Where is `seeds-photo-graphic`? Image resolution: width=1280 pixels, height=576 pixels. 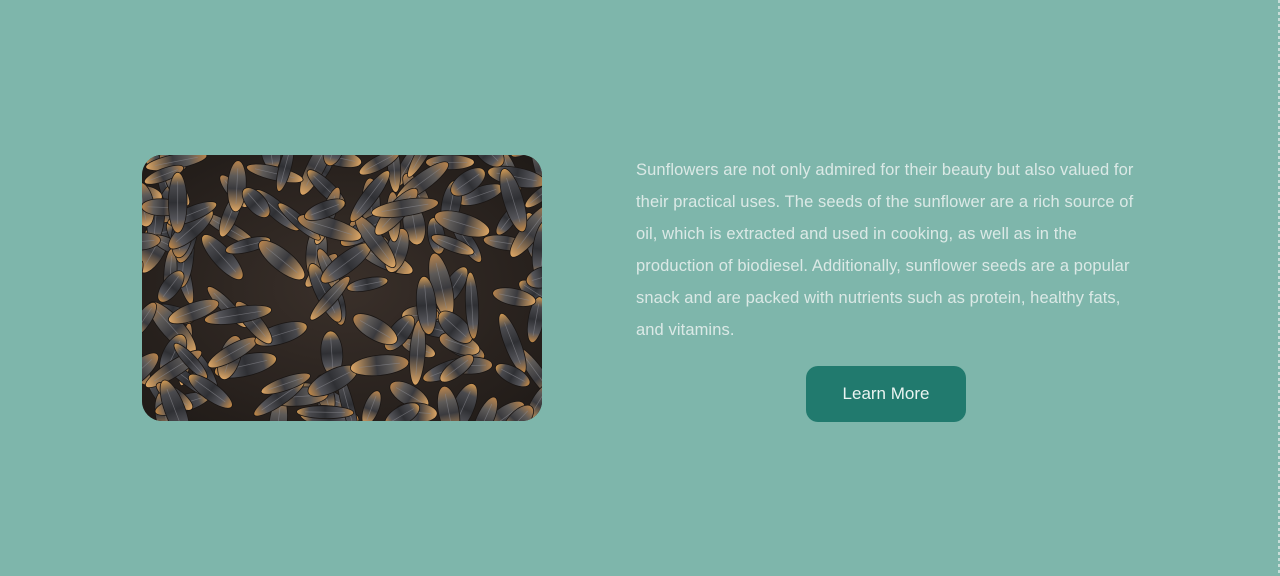 seeds-photo-graphic is located at coordinates (342, 288).